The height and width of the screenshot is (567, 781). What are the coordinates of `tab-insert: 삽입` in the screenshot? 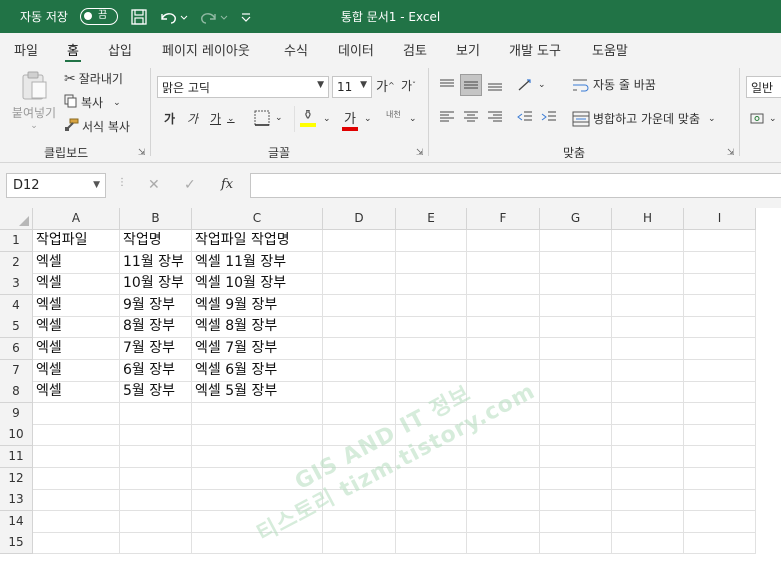 It's located at (120, 49).